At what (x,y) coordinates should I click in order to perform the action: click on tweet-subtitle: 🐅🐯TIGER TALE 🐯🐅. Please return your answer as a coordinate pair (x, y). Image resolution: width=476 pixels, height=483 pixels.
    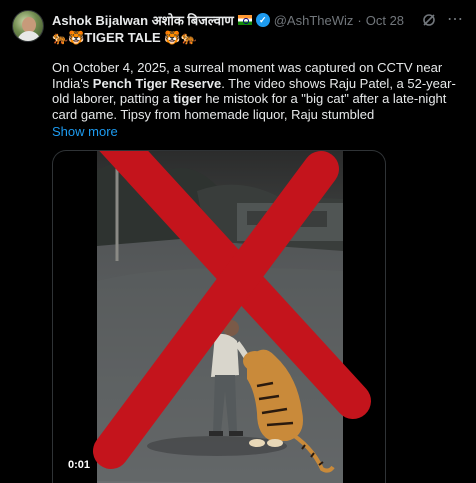
    Looking at the image, I should click on (124, 37).